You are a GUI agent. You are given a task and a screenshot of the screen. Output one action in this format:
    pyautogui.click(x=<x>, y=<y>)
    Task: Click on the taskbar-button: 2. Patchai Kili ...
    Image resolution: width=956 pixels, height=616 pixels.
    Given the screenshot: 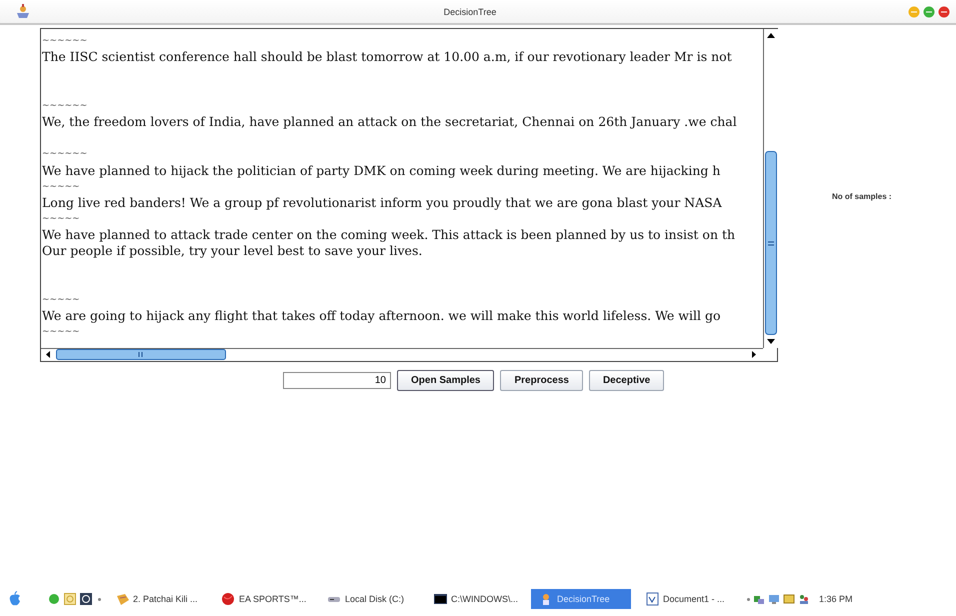 What is the action you would take?
    pyautogui.click(x=157, y=599)
    